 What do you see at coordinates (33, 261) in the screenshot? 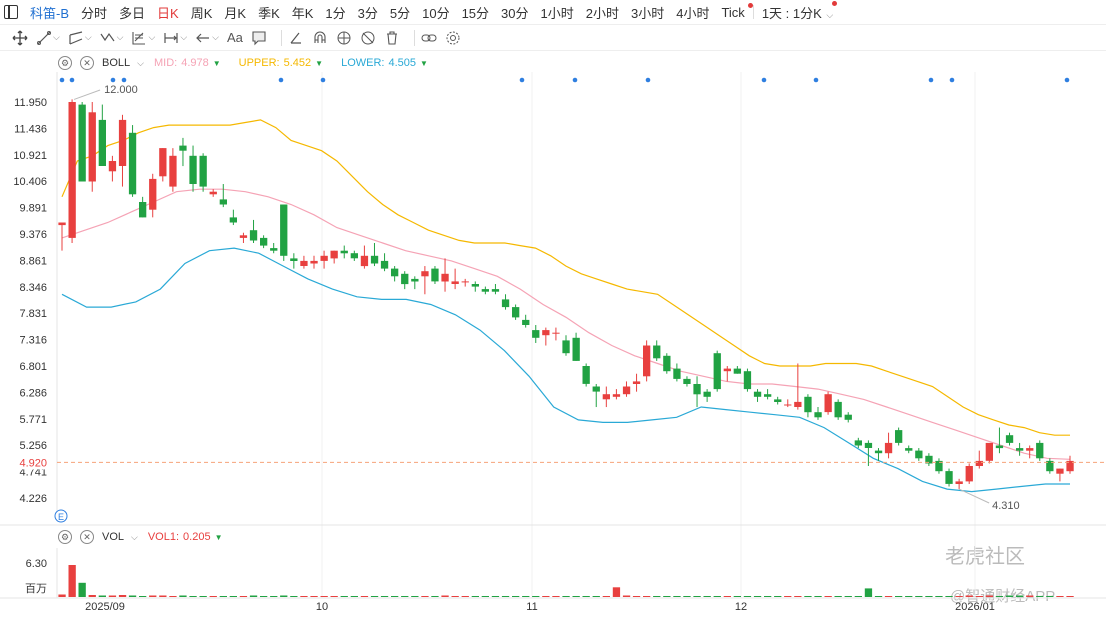
I see `y-tick-label: 8.861` at bounding box center [33, 261].